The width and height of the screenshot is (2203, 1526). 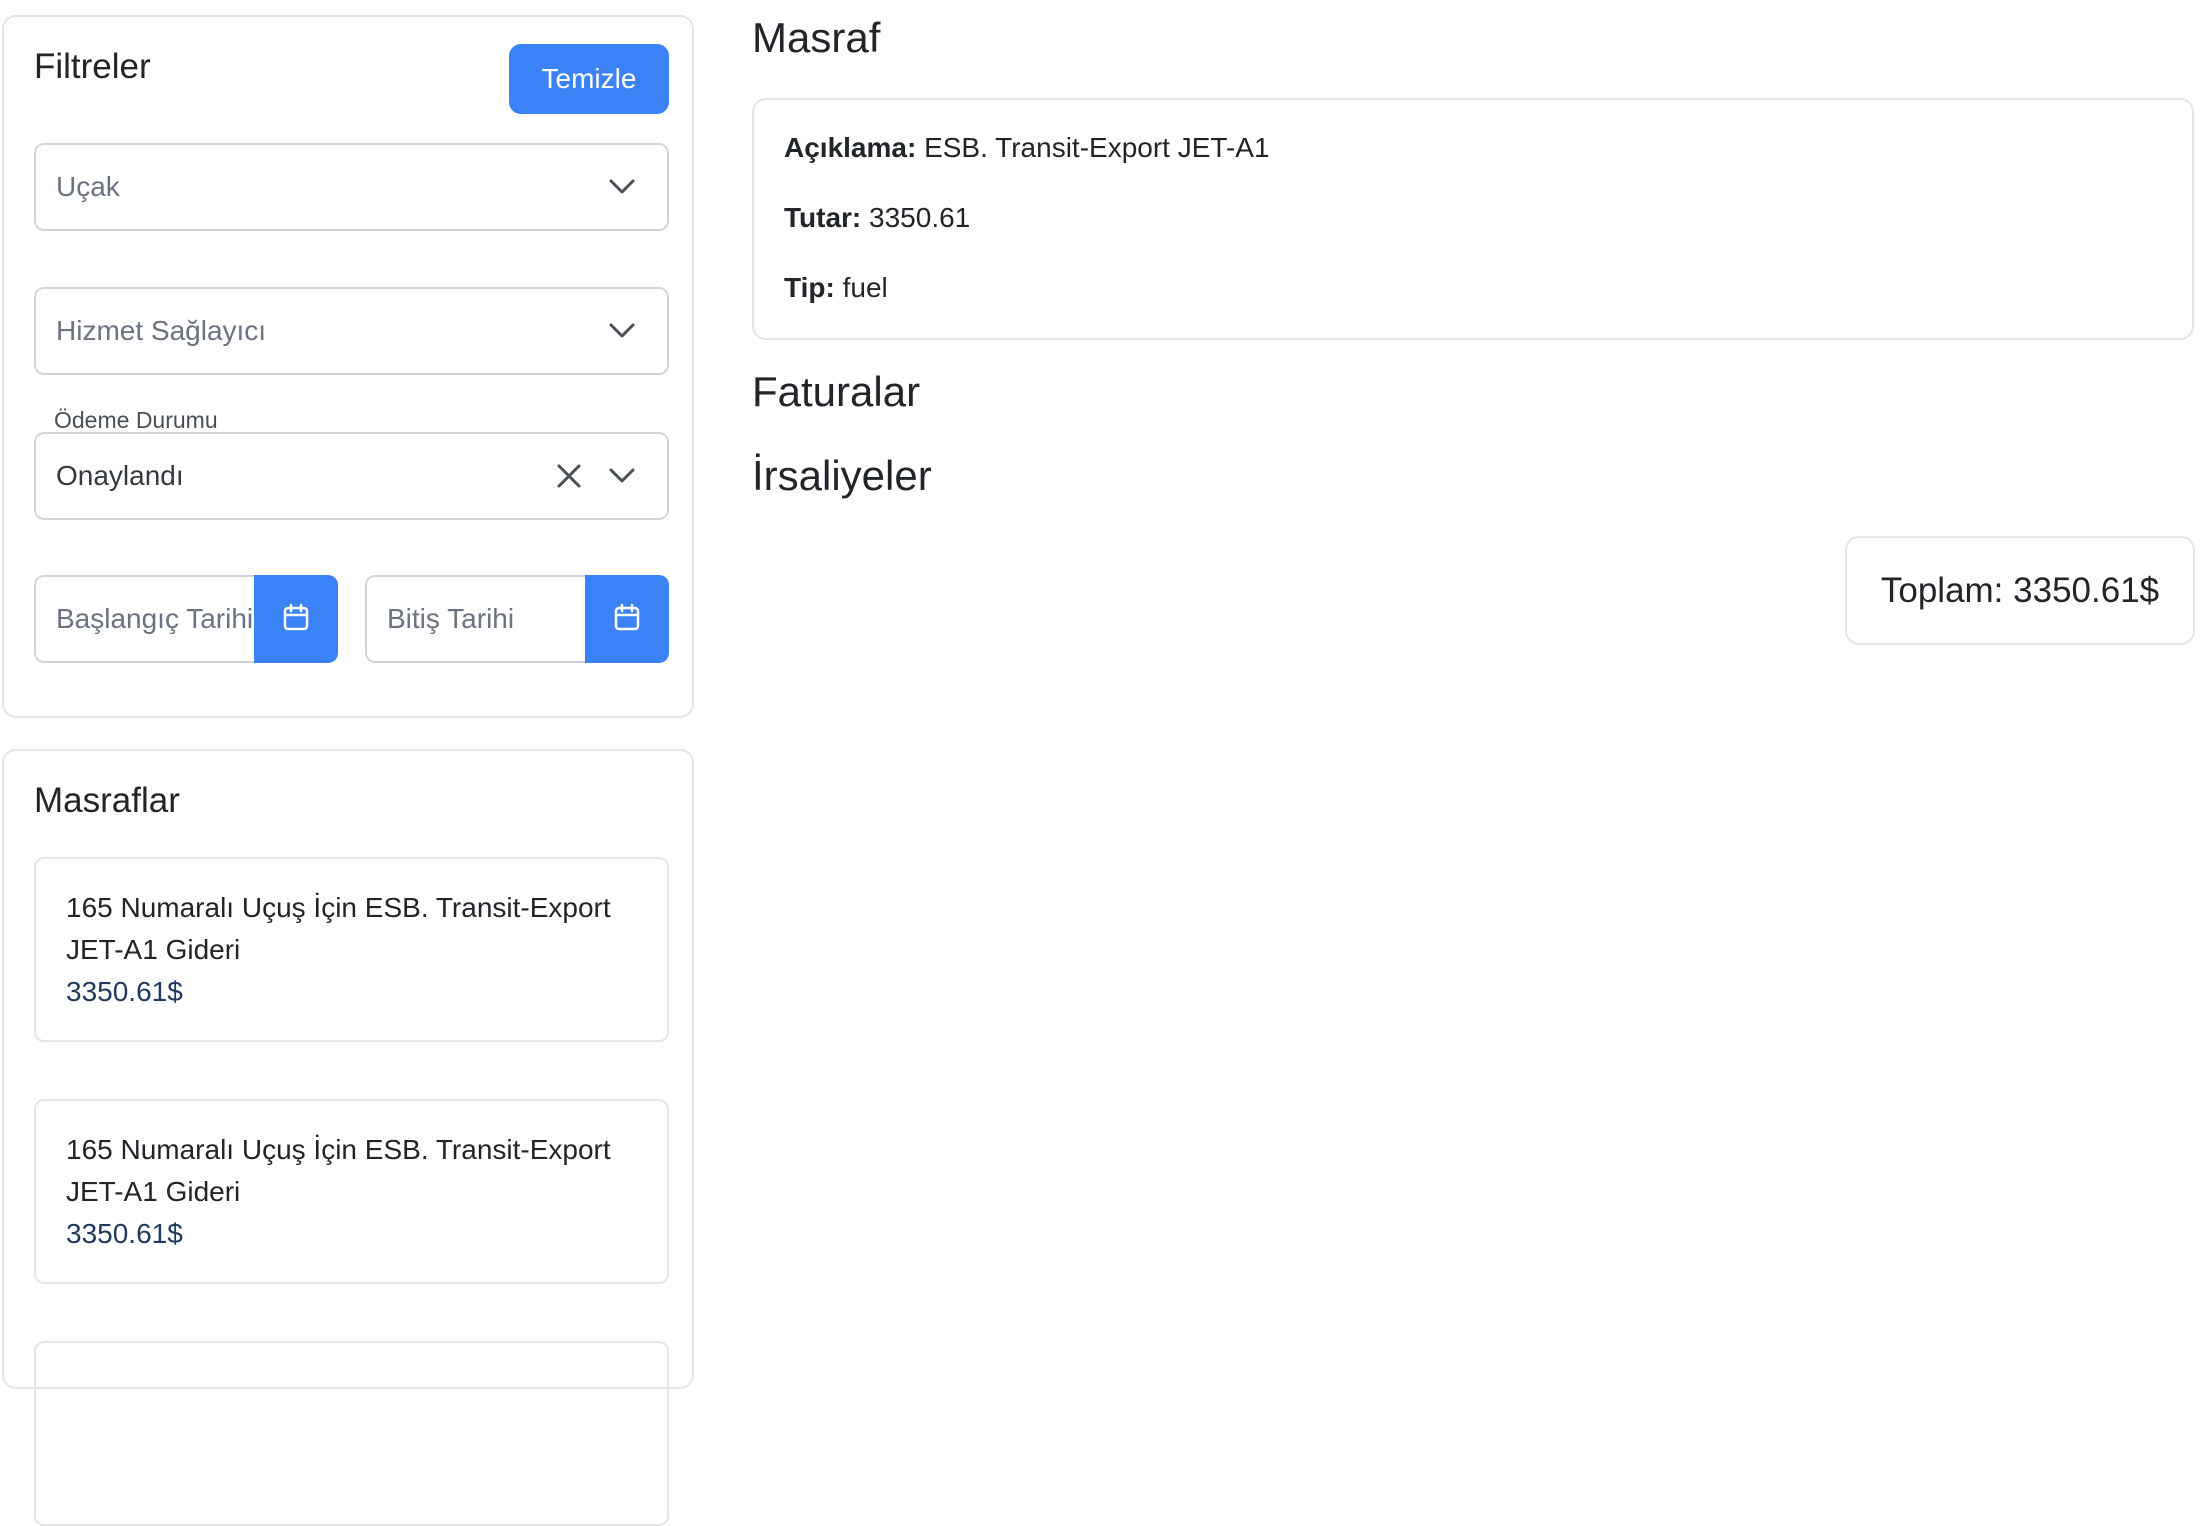 I want to click on start-date-calendar-button, so click(x=296, y=619).